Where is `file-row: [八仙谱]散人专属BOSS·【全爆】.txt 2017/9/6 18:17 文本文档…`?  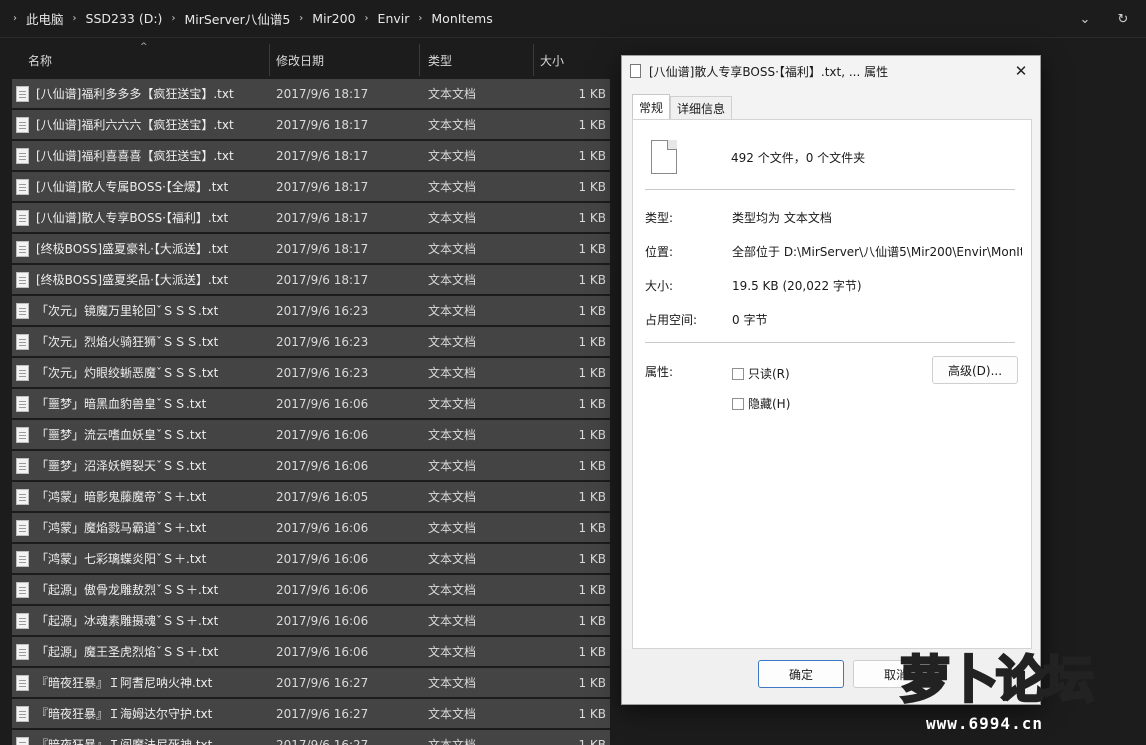
file-row: [八仙谱]散人专属BOSS·【全爆】.txt 2017/9/6 18:17 文本文档… is located at coordinates (311, 186).